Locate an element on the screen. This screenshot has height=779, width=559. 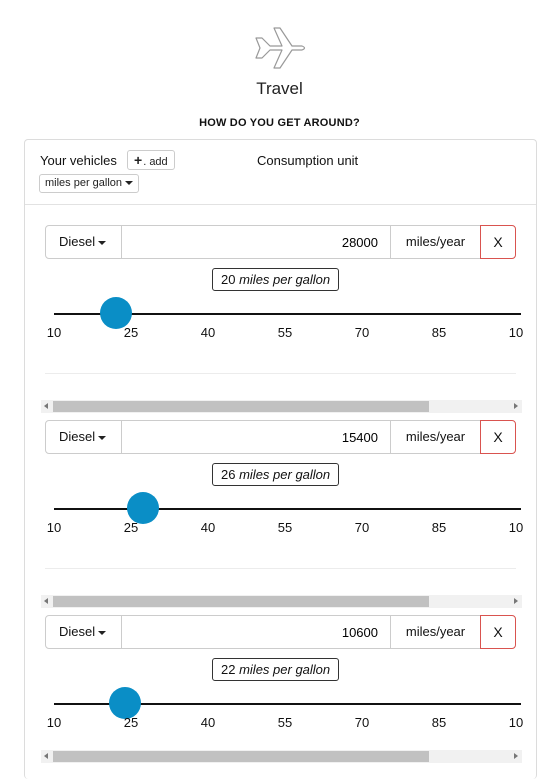
consumption-badge: 26 miles per gallon is located at coordinates (276, 474).